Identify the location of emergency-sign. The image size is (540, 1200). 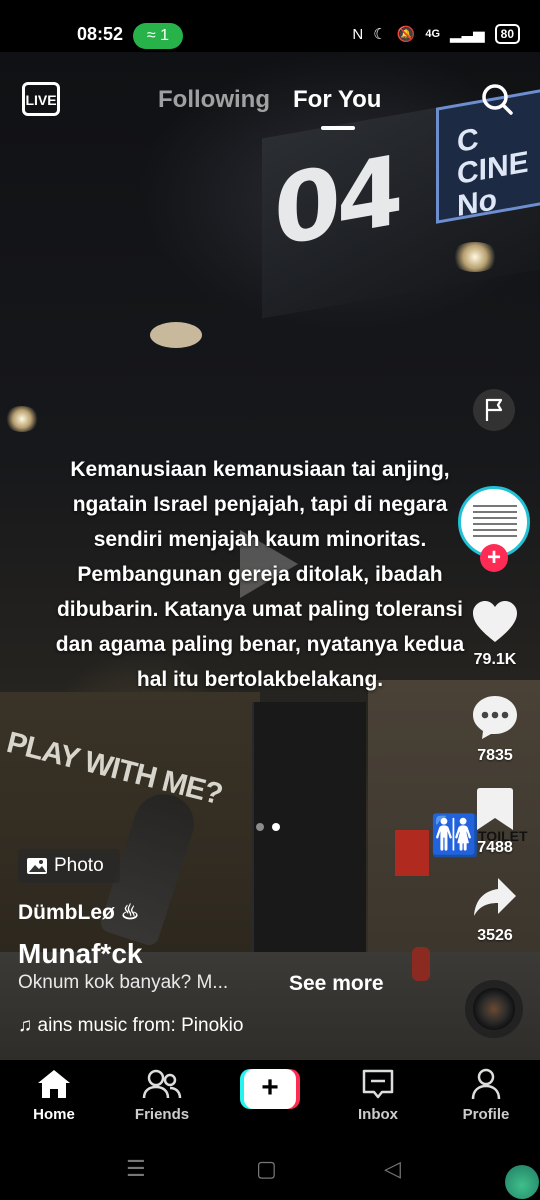
(412, 853).